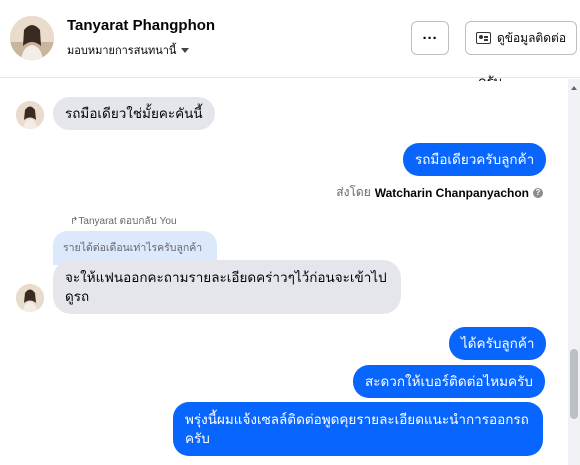 This screenshot has width=580, height=465. What do you see at coordinates (353, 192) in the screenshot?
I see `sent-by-prefix: ส่งโดย` at bounding box center [353, 192].